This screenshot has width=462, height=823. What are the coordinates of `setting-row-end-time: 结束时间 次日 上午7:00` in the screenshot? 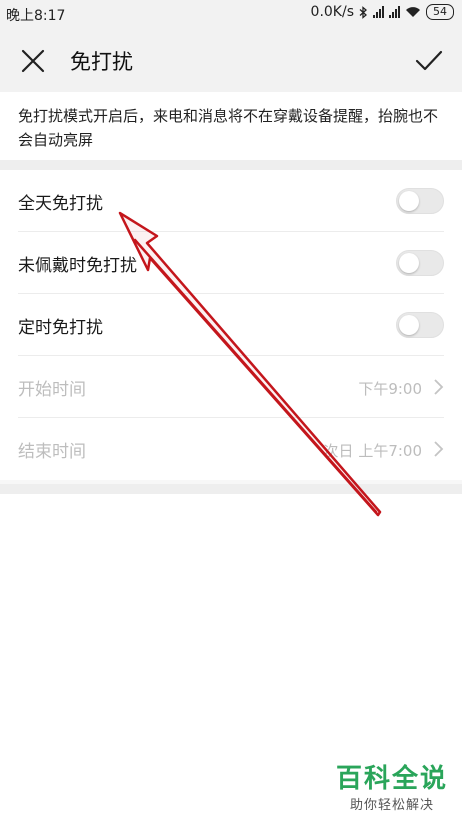 It's located at (231, 449).